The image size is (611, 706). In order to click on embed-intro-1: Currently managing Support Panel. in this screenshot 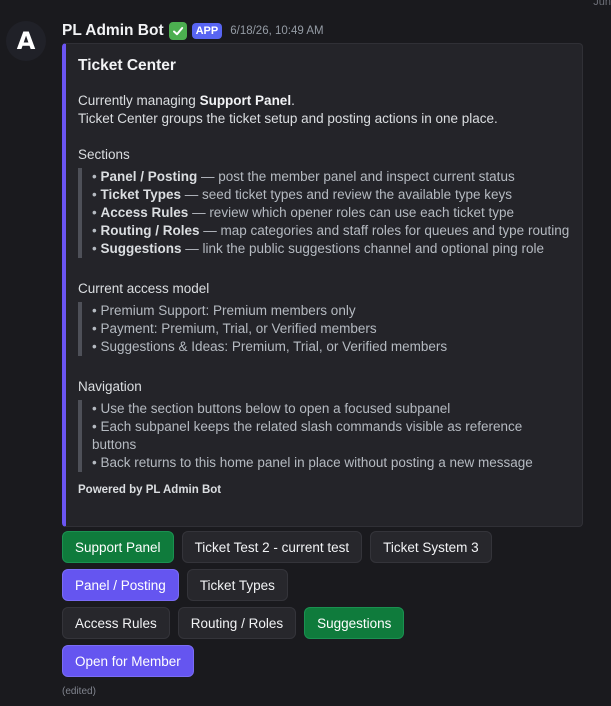, I will do `click(186, 100)`.